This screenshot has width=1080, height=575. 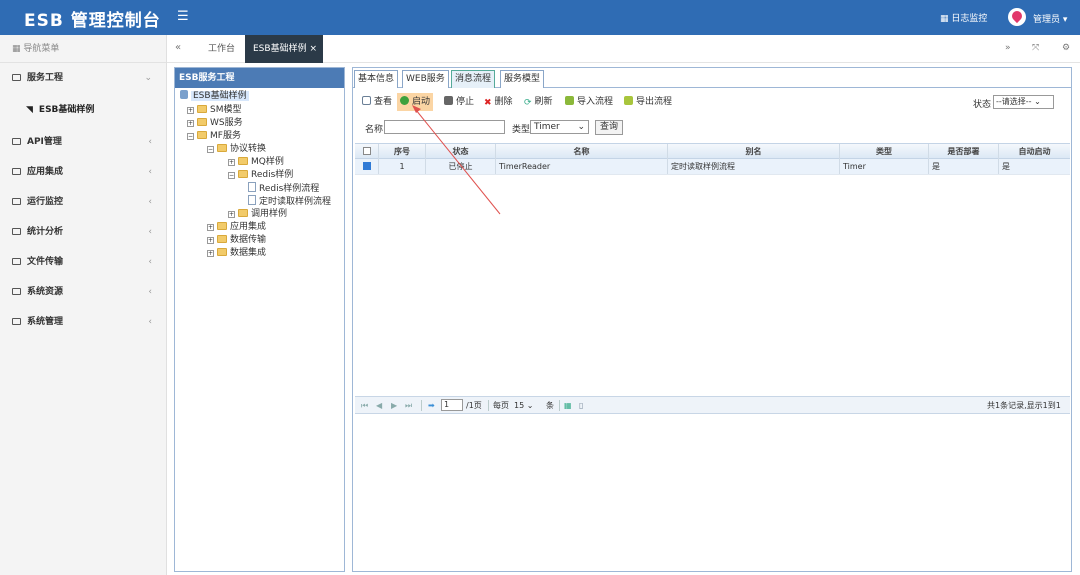 I want to click on tab-service-model: 服务模型, so click(x=522, y=79).